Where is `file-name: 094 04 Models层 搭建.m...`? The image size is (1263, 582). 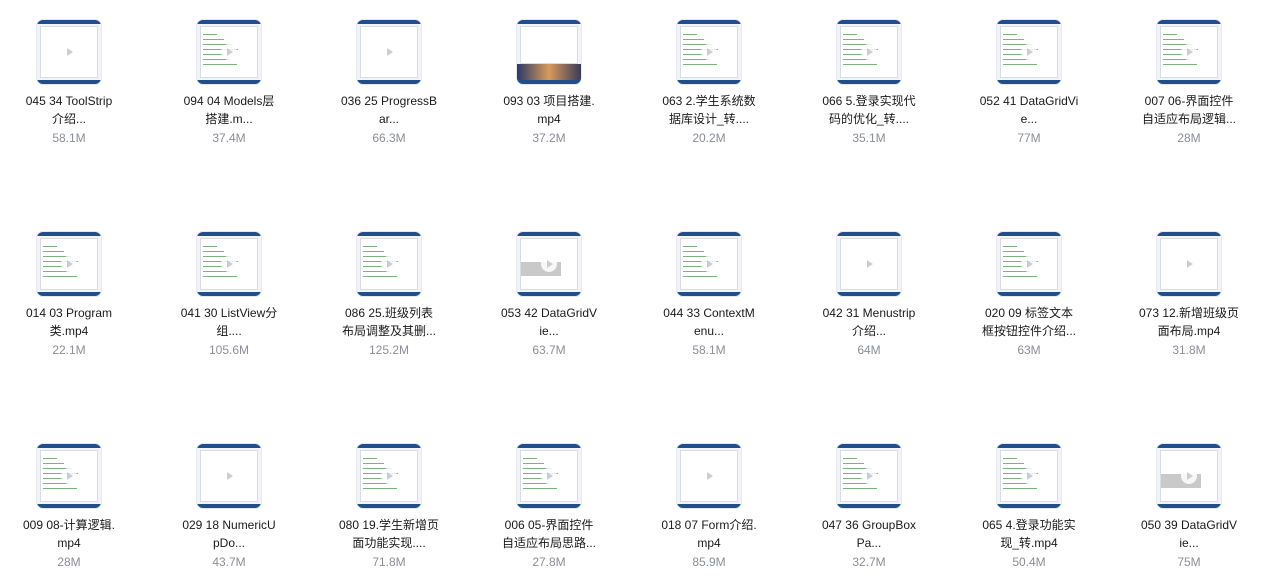
file-name: 094 04 Models层 搭建.m... is located at coordinates (229, 110).